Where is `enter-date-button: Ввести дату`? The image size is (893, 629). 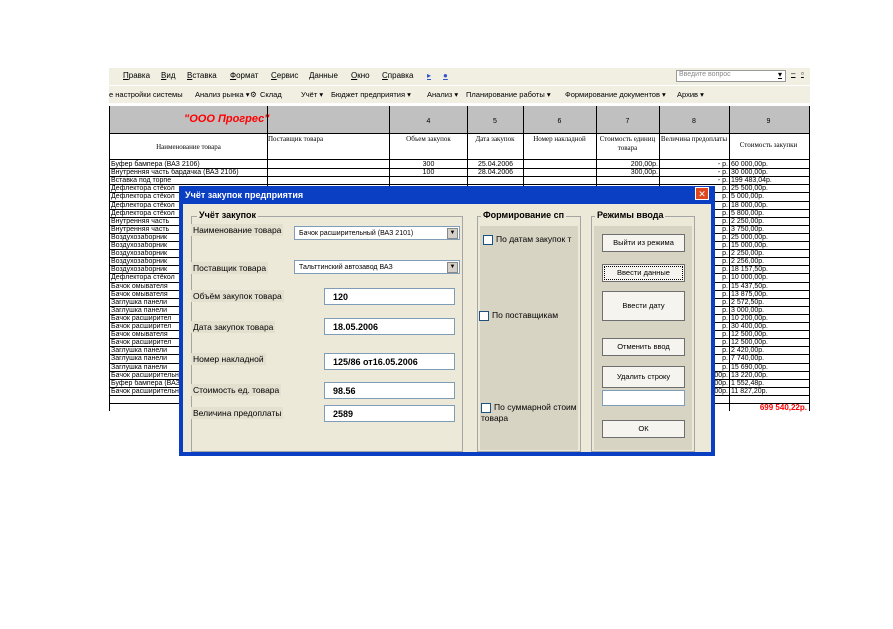
enter-date-button: Ввести дату is located at coordinates (643, 306).